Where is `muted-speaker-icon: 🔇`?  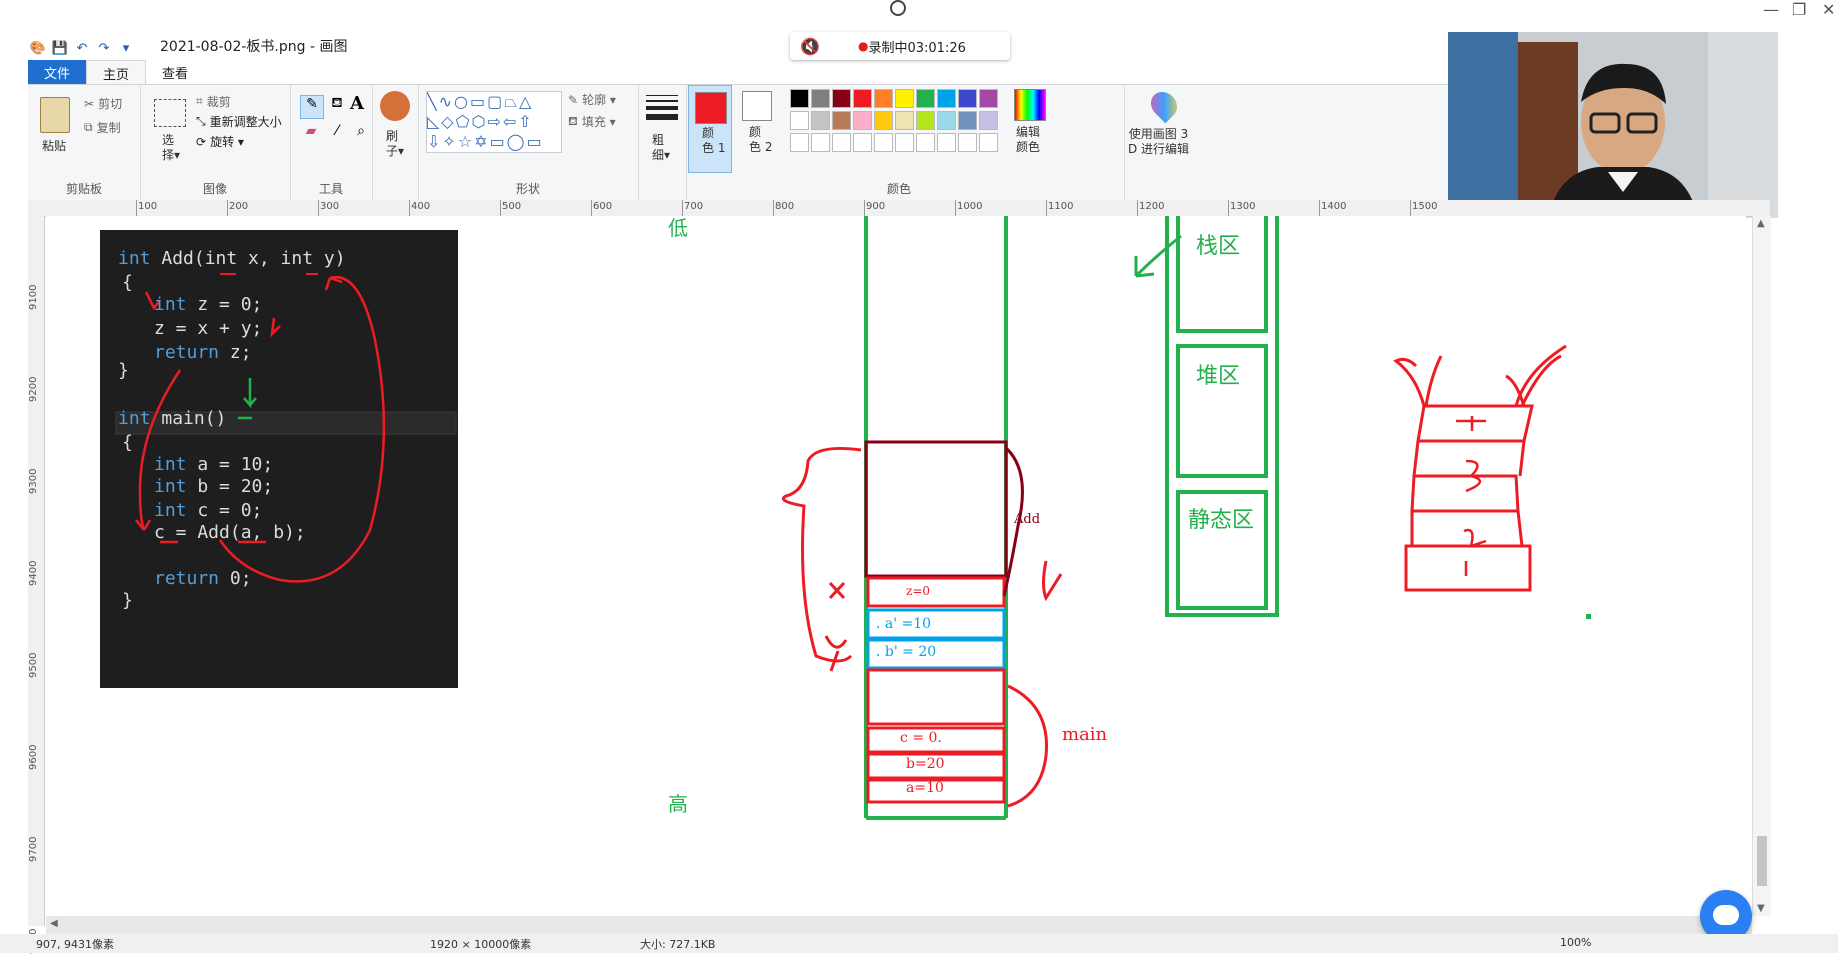 muted-speaker-icon: 🔇 is located at coordinates (810, 46).